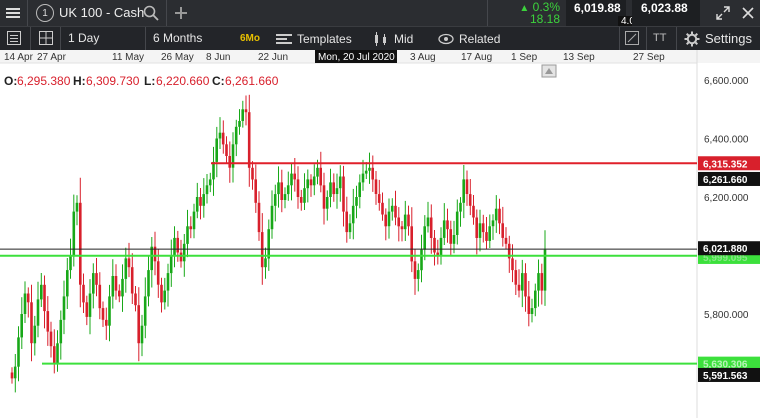 The height and width of the screenshot is (418, 760). What do you see at coordinates (10, 81) in the screenshot?
I see `open-label: O:` at bounding box center [10, 81].